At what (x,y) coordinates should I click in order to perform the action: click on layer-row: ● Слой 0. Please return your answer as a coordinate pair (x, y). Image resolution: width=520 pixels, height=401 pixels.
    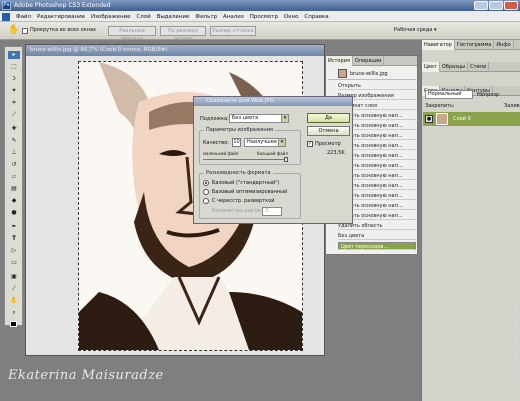
    Looking at the image, I should click on (471, 119).